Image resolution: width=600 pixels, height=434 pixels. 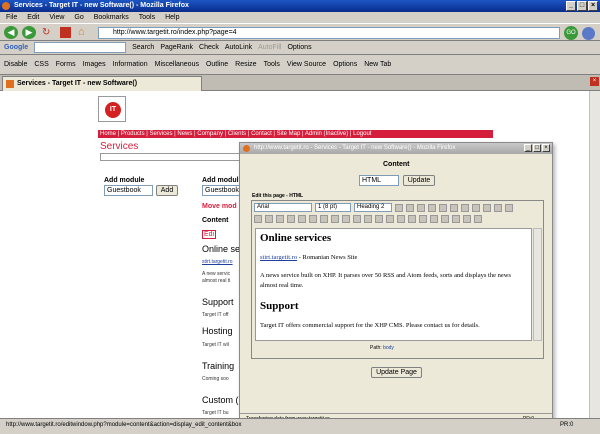 I want to click on stop-icon, so click(x=65, y=32).